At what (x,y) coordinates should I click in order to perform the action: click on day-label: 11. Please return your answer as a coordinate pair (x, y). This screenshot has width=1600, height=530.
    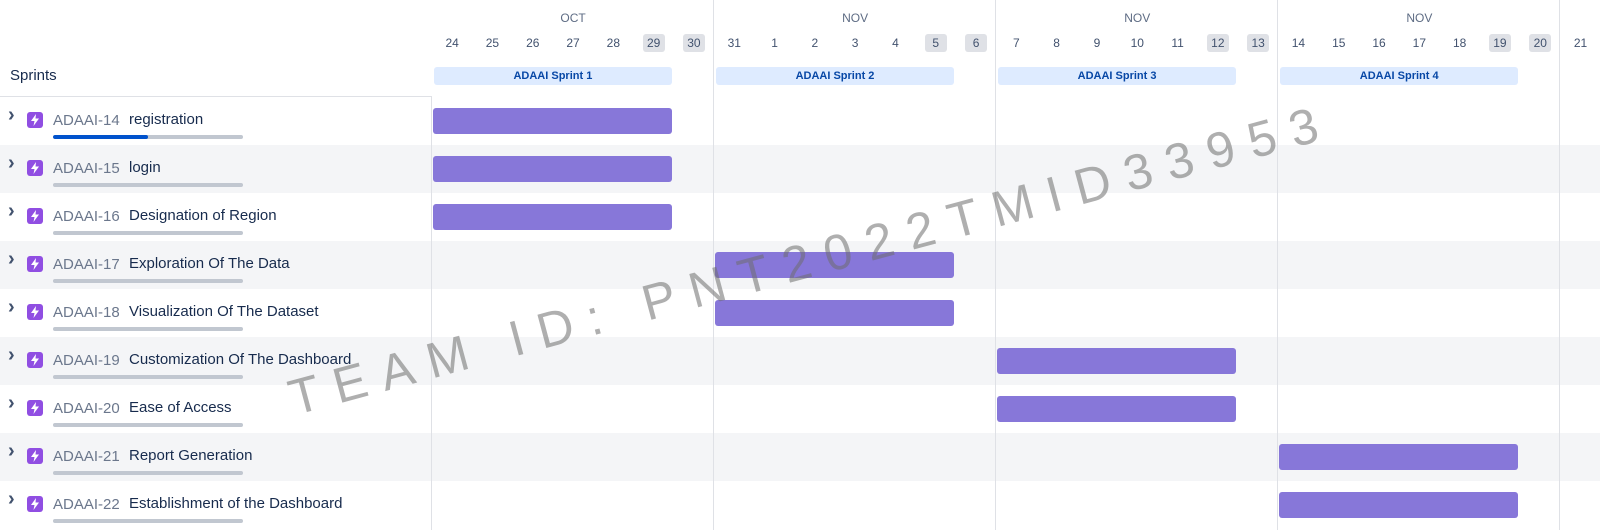
    Looking at the image, I should click on (1177, 43).